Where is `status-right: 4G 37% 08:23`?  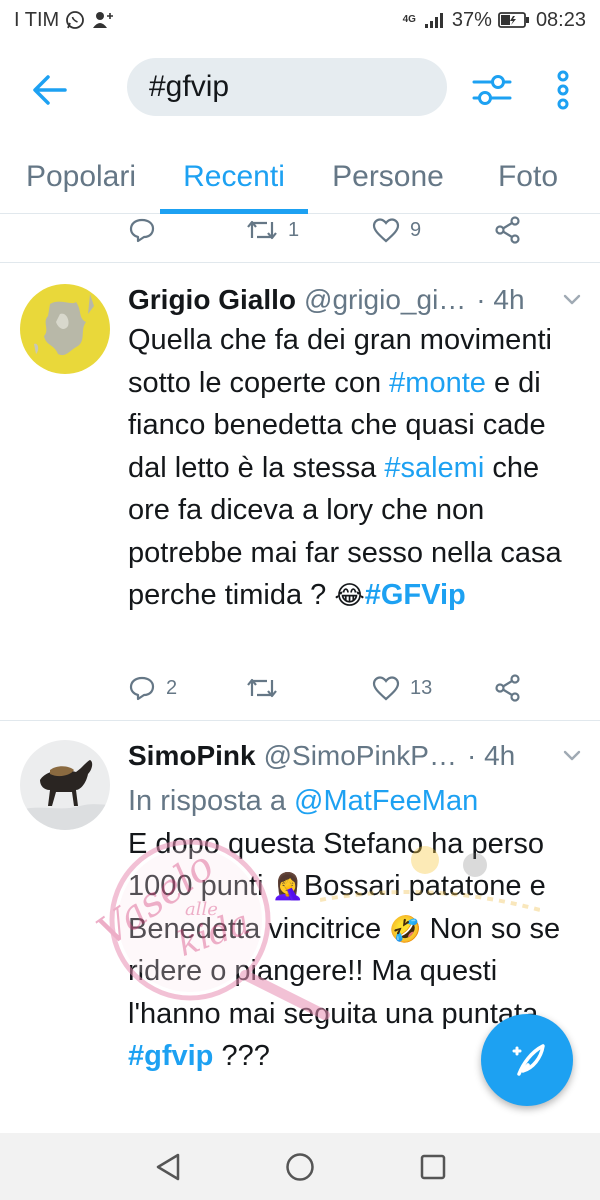 status-right: 4G 37% 08:23 is located at coordinates (494, 20).